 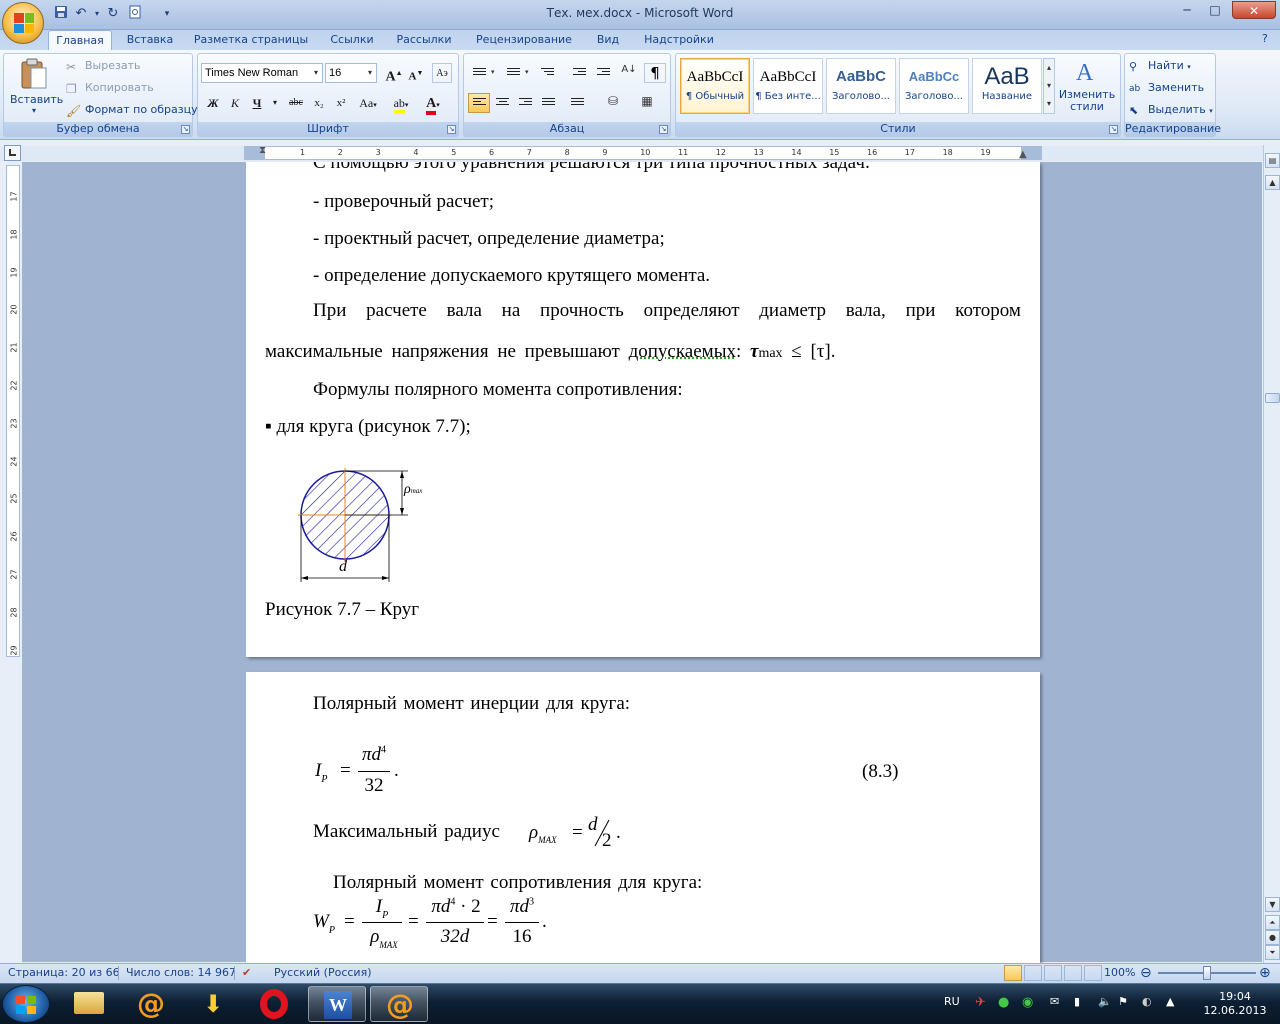 I want to click on bullets-icon, so click(x=479, y=73).